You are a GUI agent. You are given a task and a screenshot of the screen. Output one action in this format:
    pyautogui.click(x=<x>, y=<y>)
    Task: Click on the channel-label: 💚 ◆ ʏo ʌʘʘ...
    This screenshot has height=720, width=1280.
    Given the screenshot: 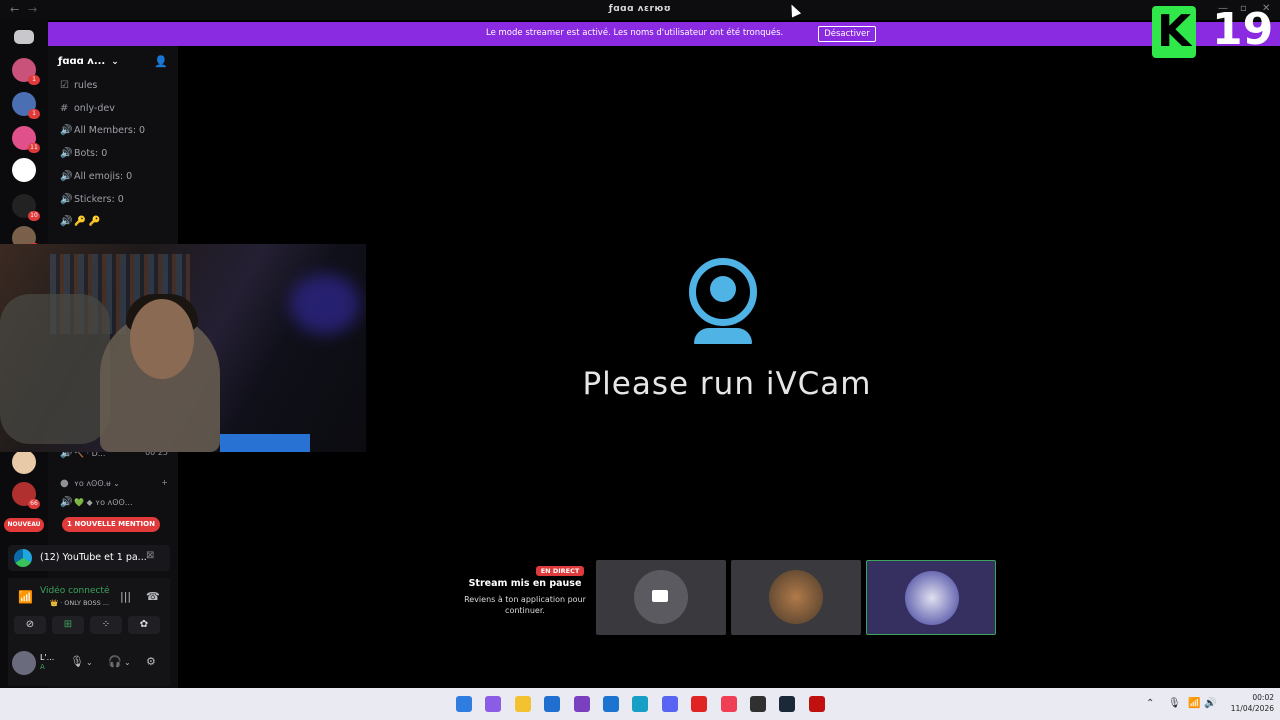 What is the action you would take?
    pyautogui.click(x=103, y=502)
    